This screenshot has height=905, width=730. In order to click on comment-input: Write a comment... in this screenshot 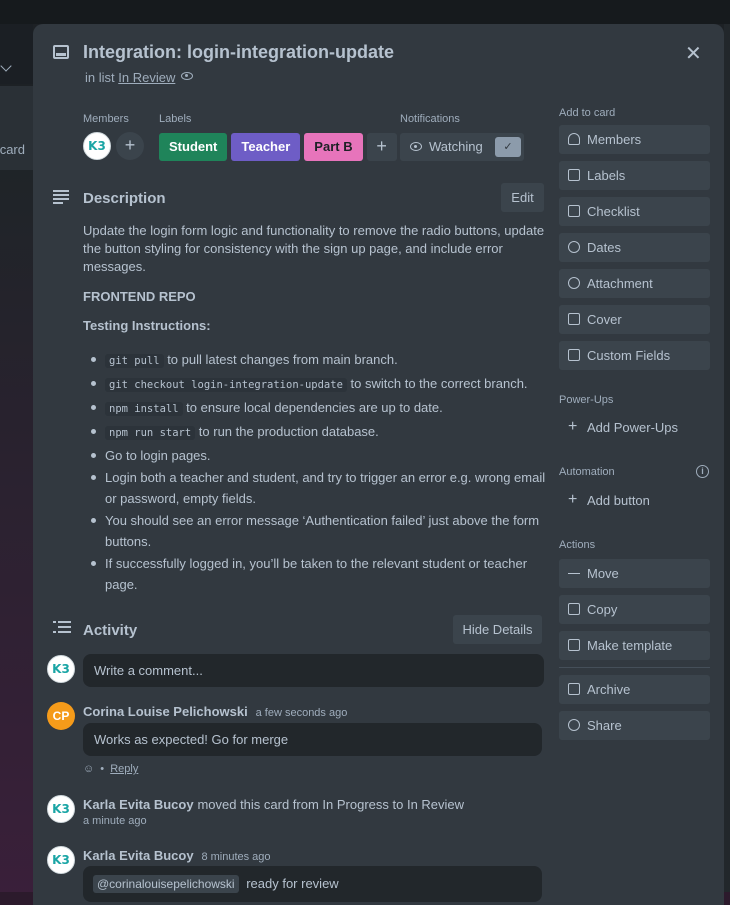, I will do `click(313, 670)`.